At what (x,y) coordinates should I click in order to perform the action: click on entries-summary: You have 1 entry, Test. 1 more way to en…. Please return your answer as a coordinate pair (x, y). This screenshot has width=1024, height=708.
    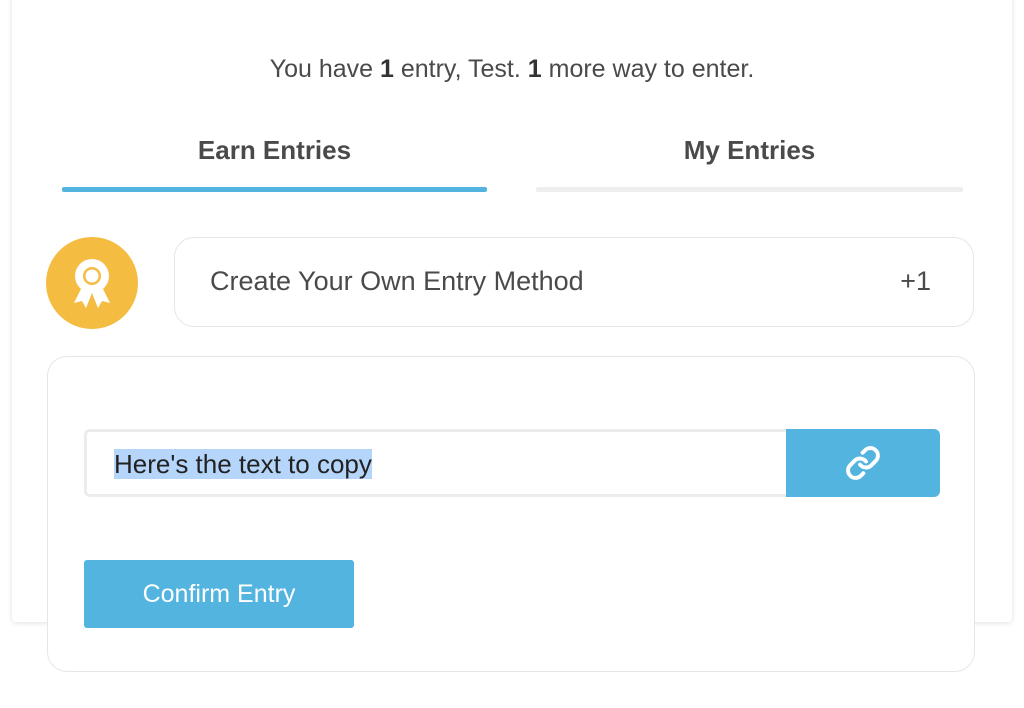
    Looking at the image, I should click on (512, 69).